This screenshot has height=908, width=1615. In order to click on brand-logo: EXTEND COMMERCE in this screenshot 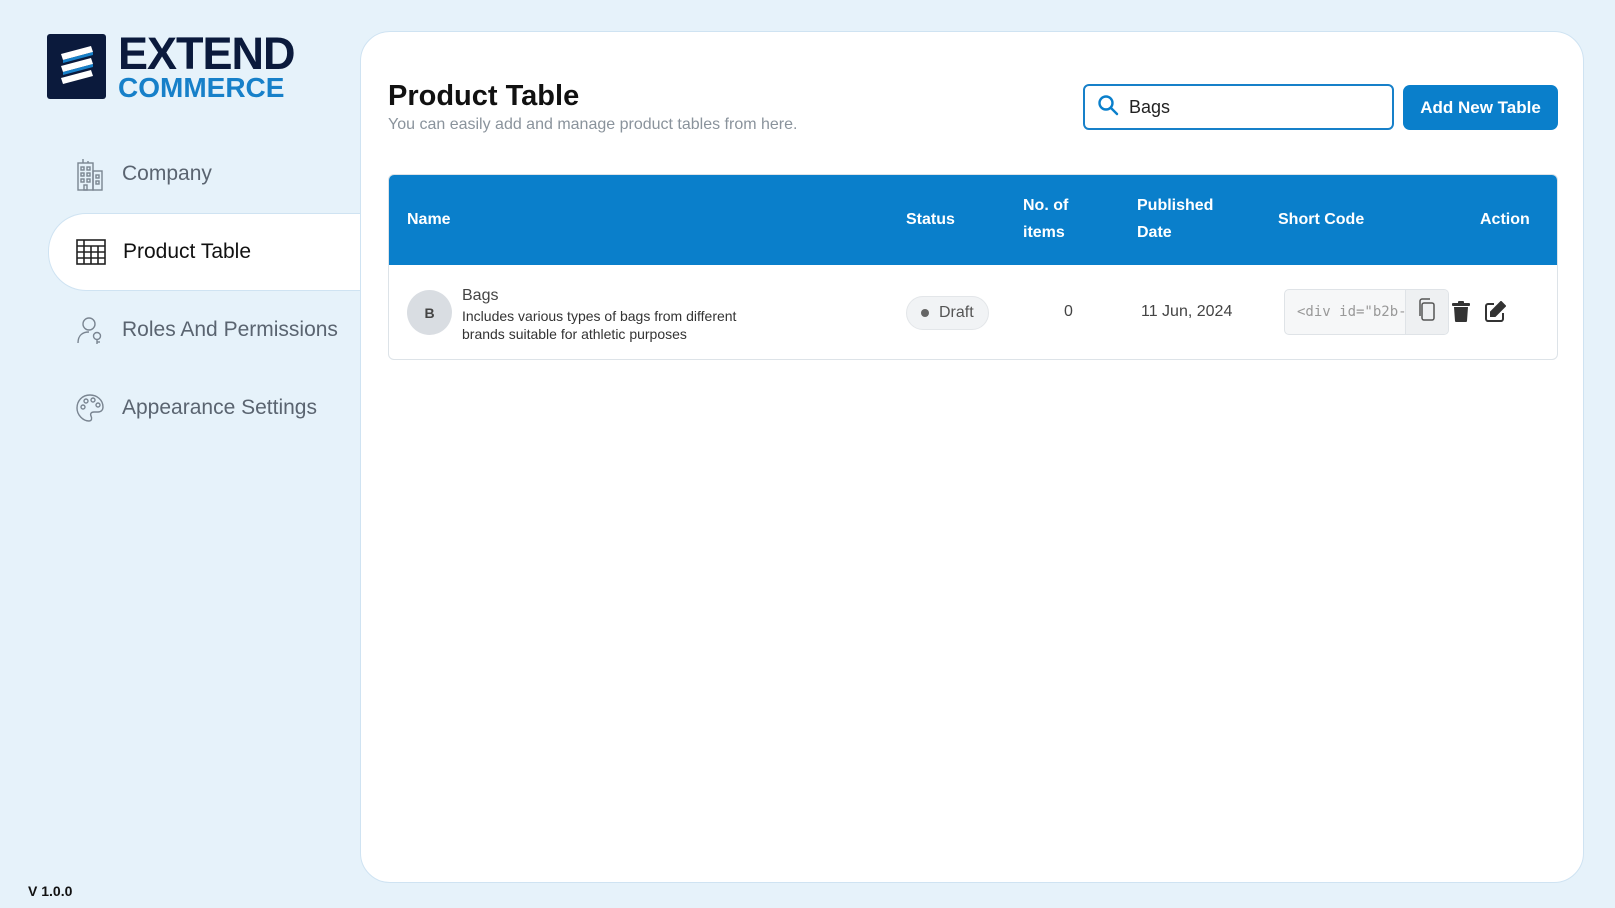, I will do `click(171, 65)`.